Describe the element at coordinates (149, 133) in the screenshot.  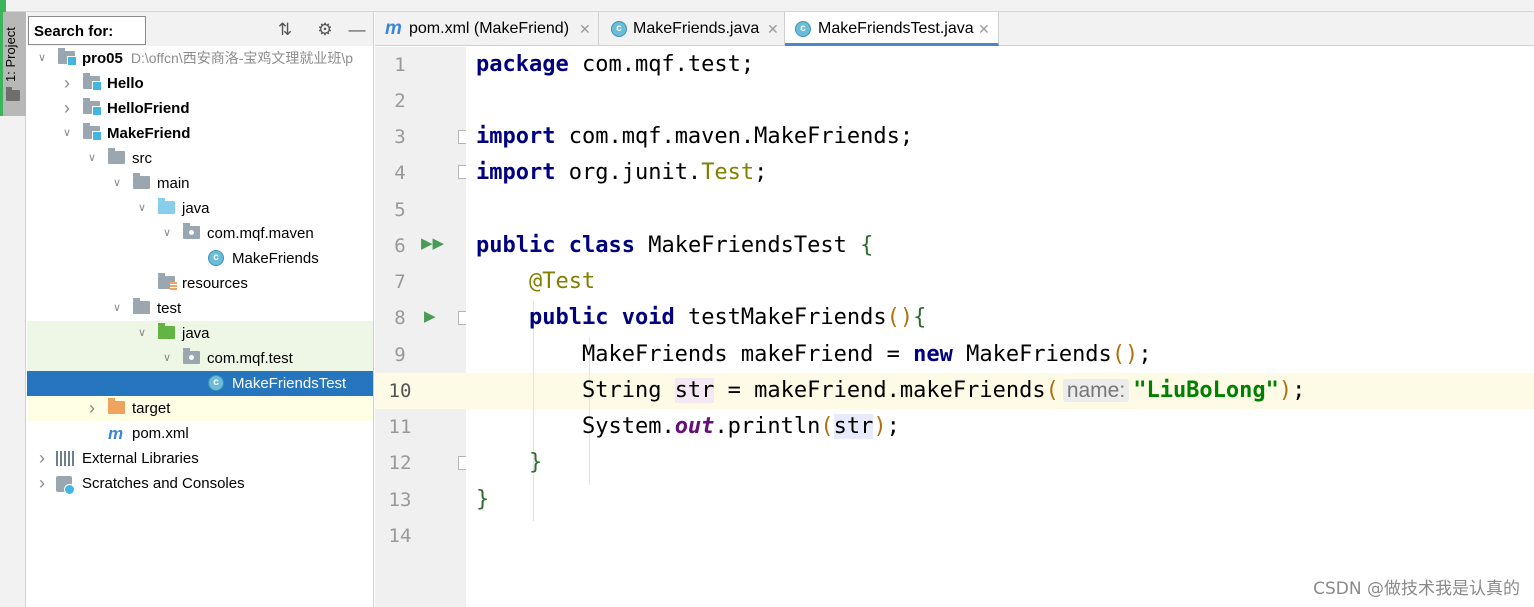
I see `tree-item-label: MakeFriend` at that location.